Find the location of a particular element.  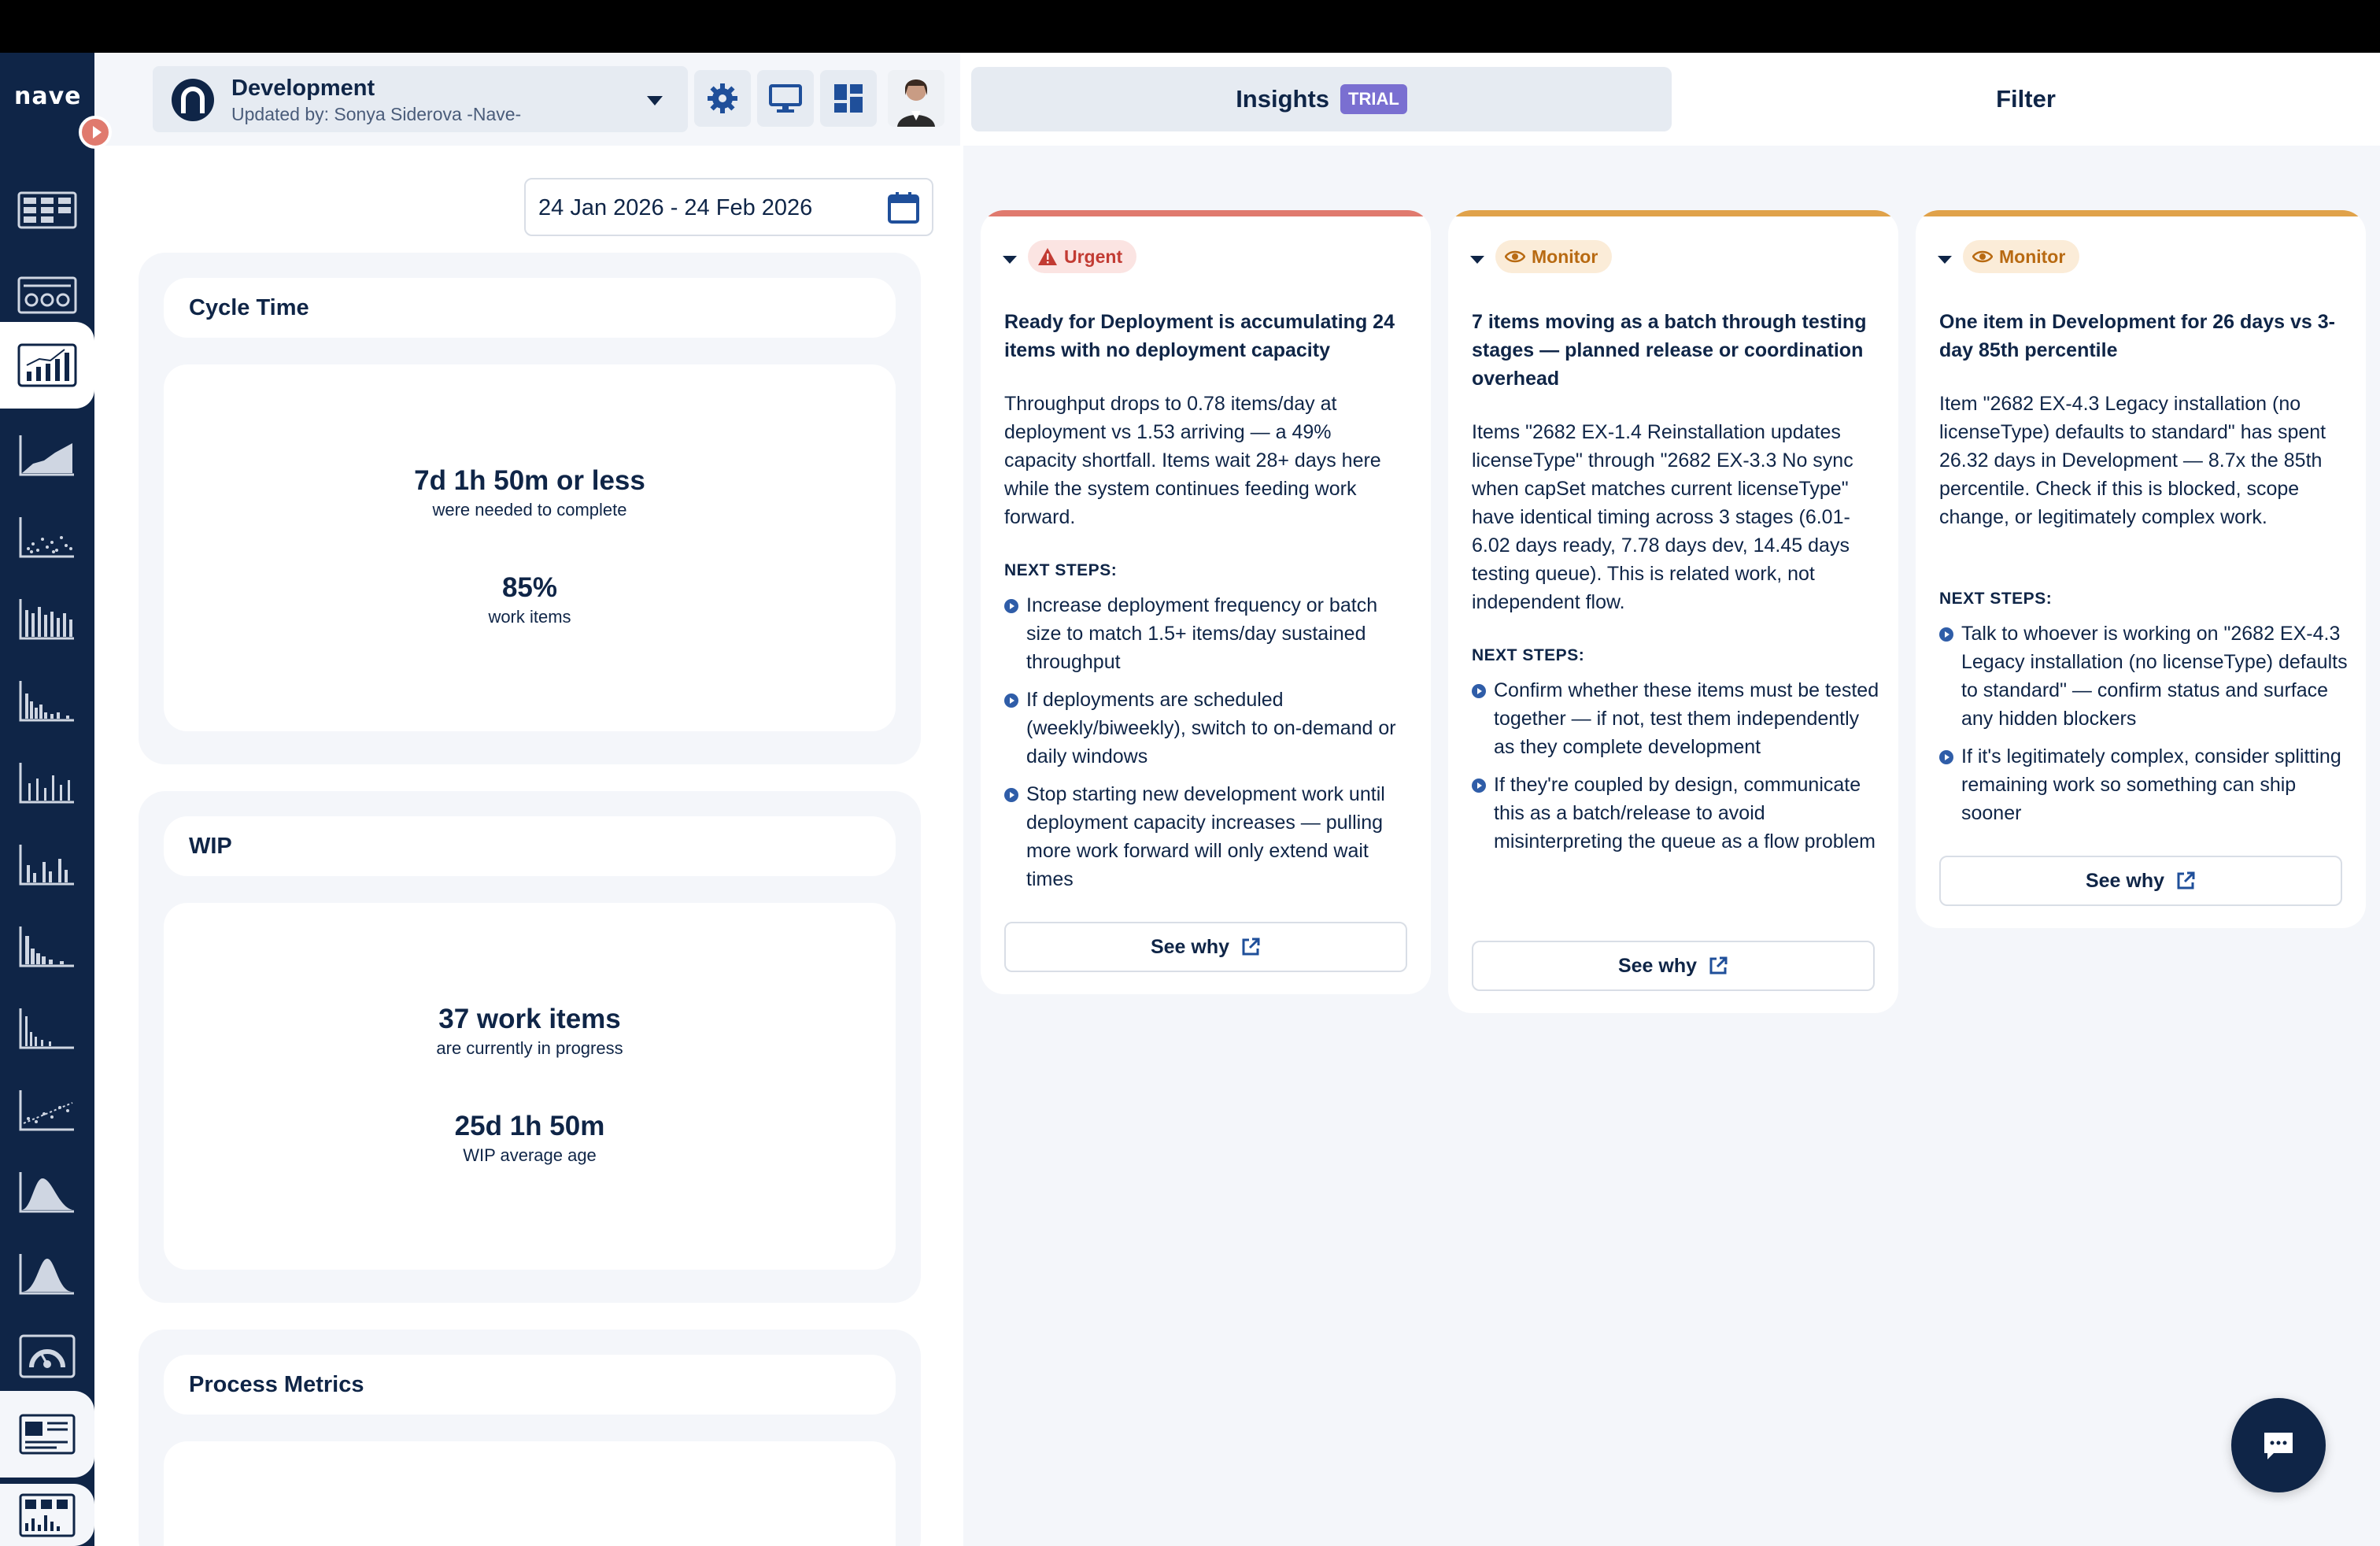

board-title: Development is located at coordinates (303, 88).